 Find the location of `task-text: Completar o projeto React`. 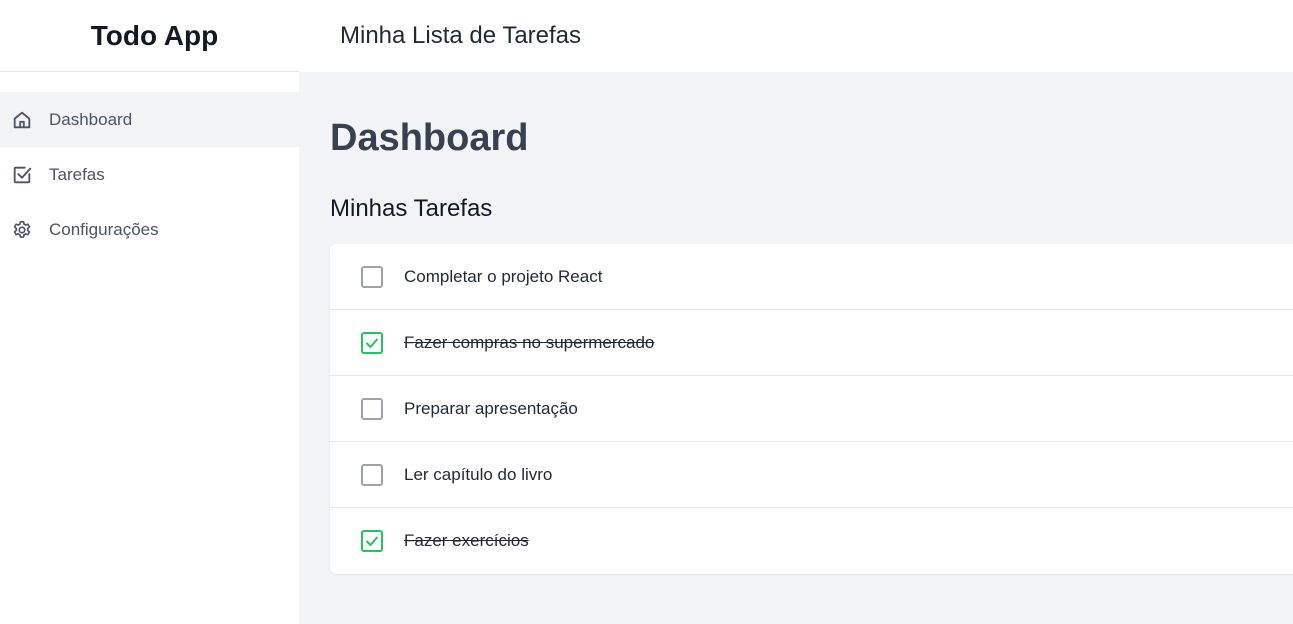

task-text: Completar o projeto React is located at coordinates (503, 276).